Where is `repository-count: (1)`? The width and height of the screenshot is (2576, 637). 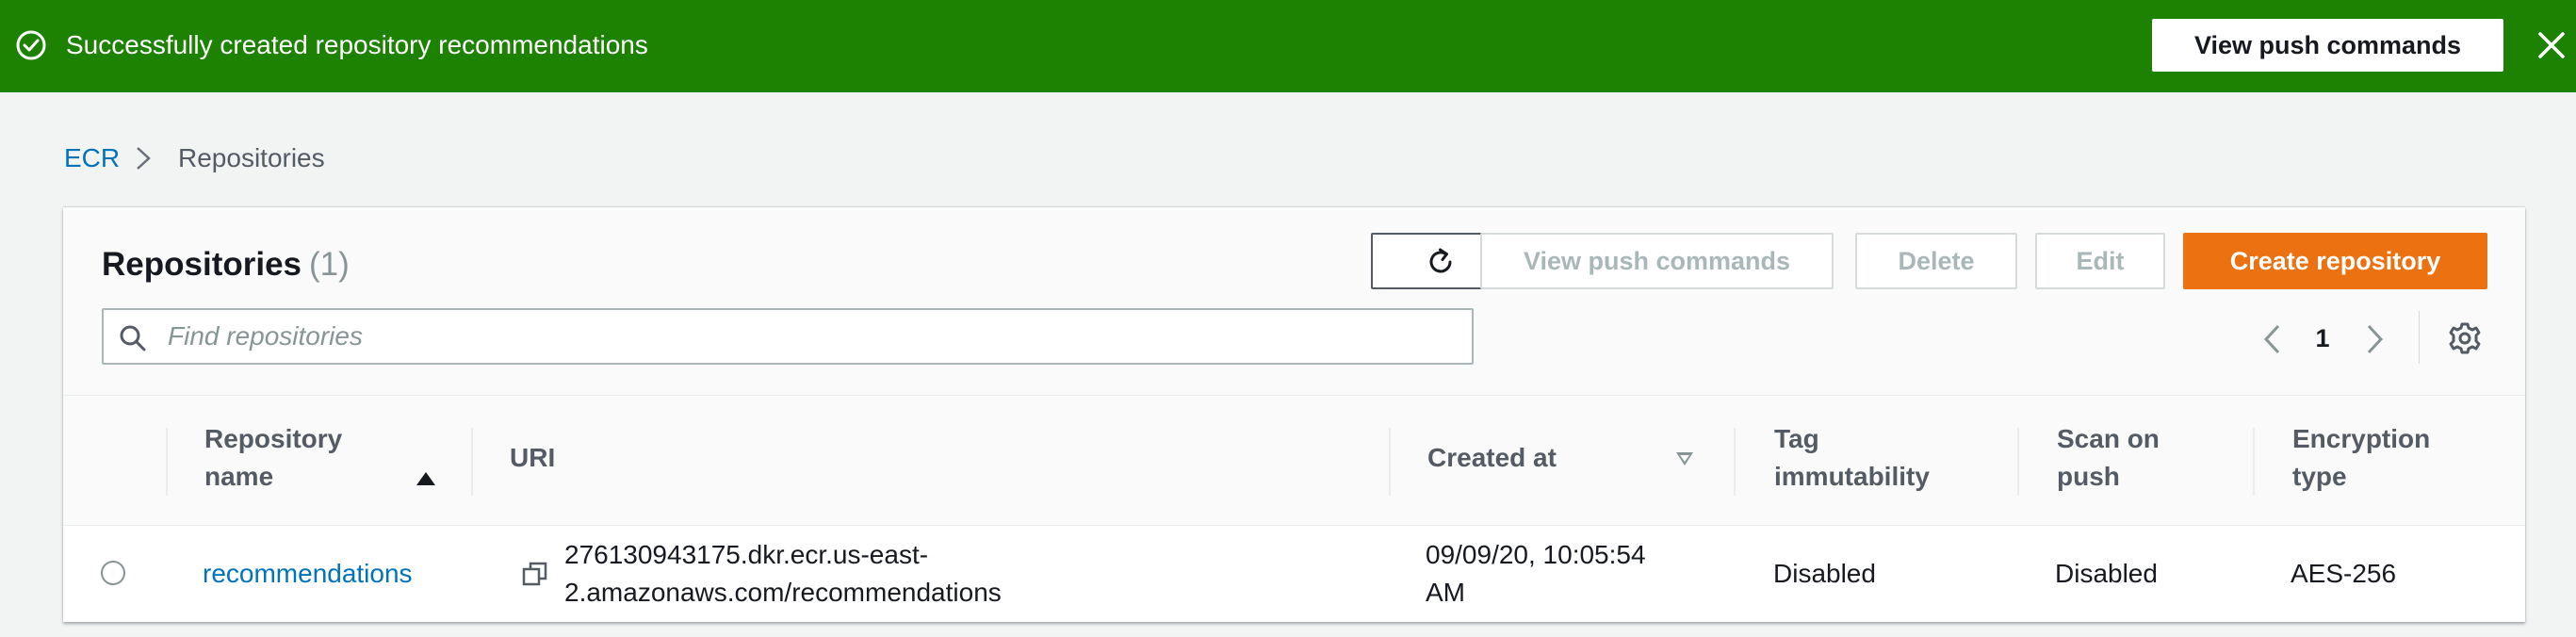
repository-count: (1) is located at coordinates (329, 264).